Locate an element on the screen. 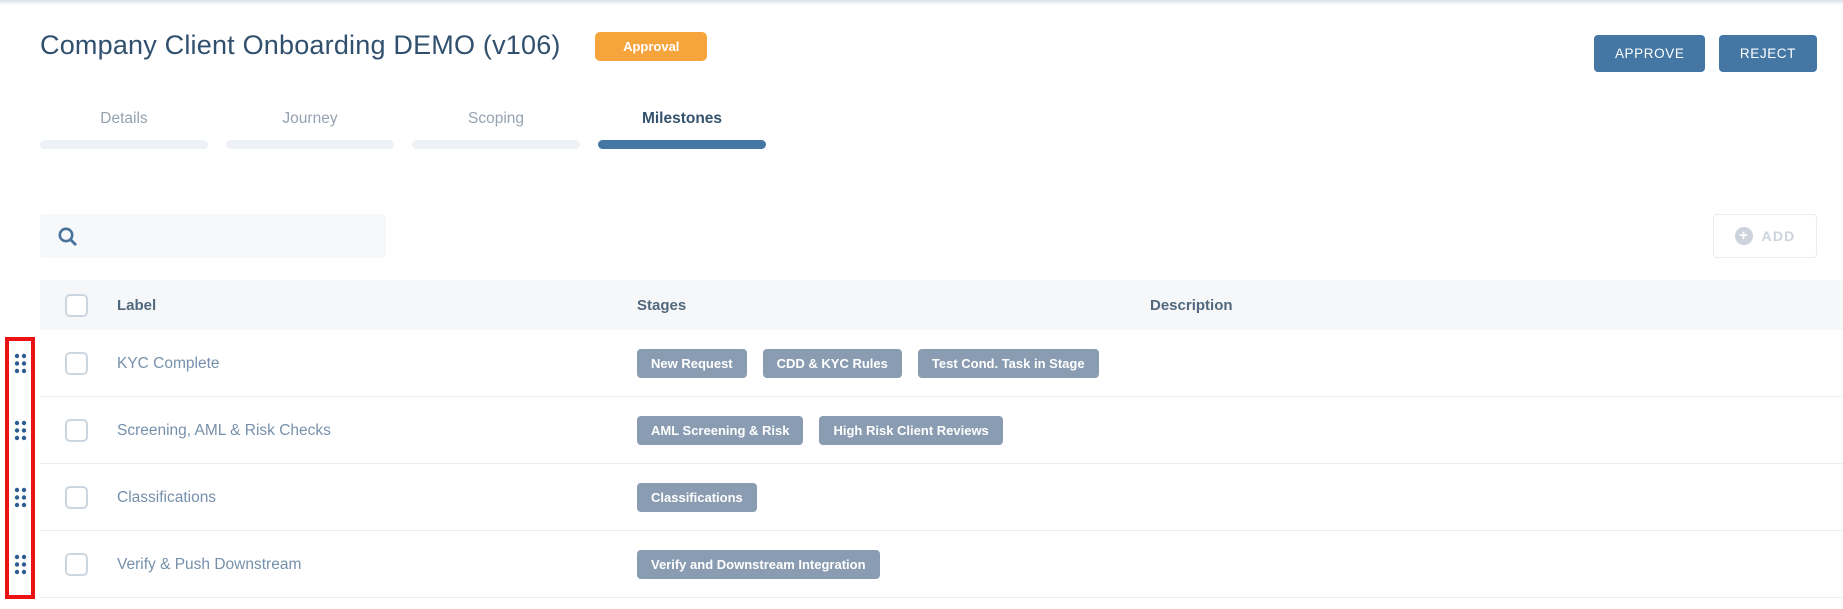  add-button-label: ADD is located at coordinates (1778, 236).